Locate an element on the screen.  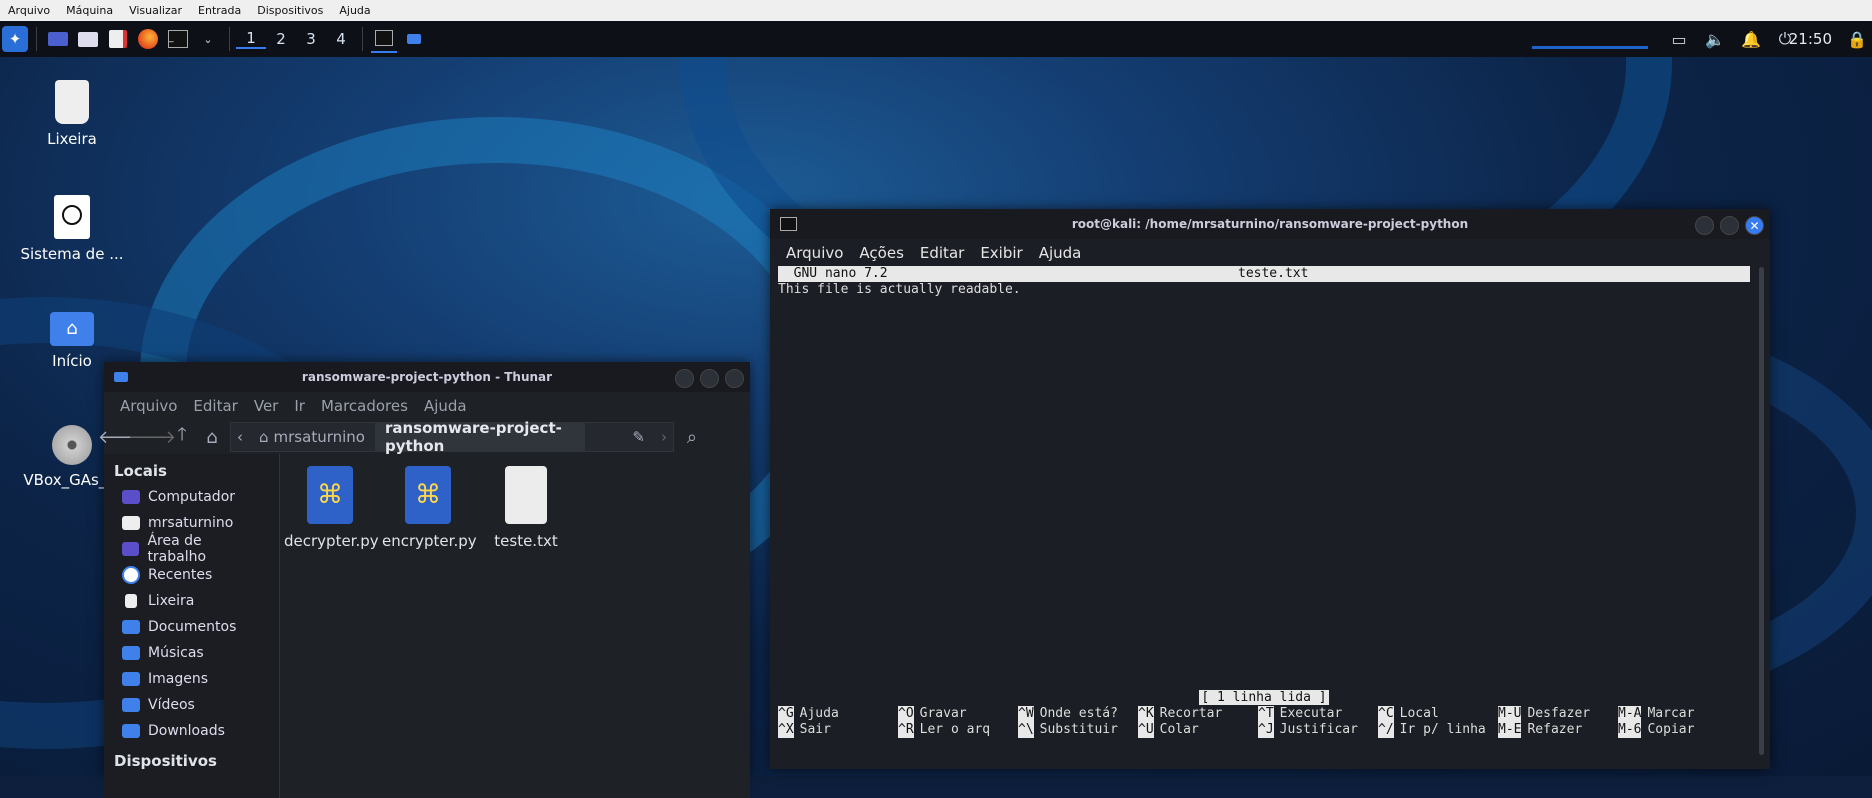
shortcut-label: Sair is located at coordinates (815, 729).